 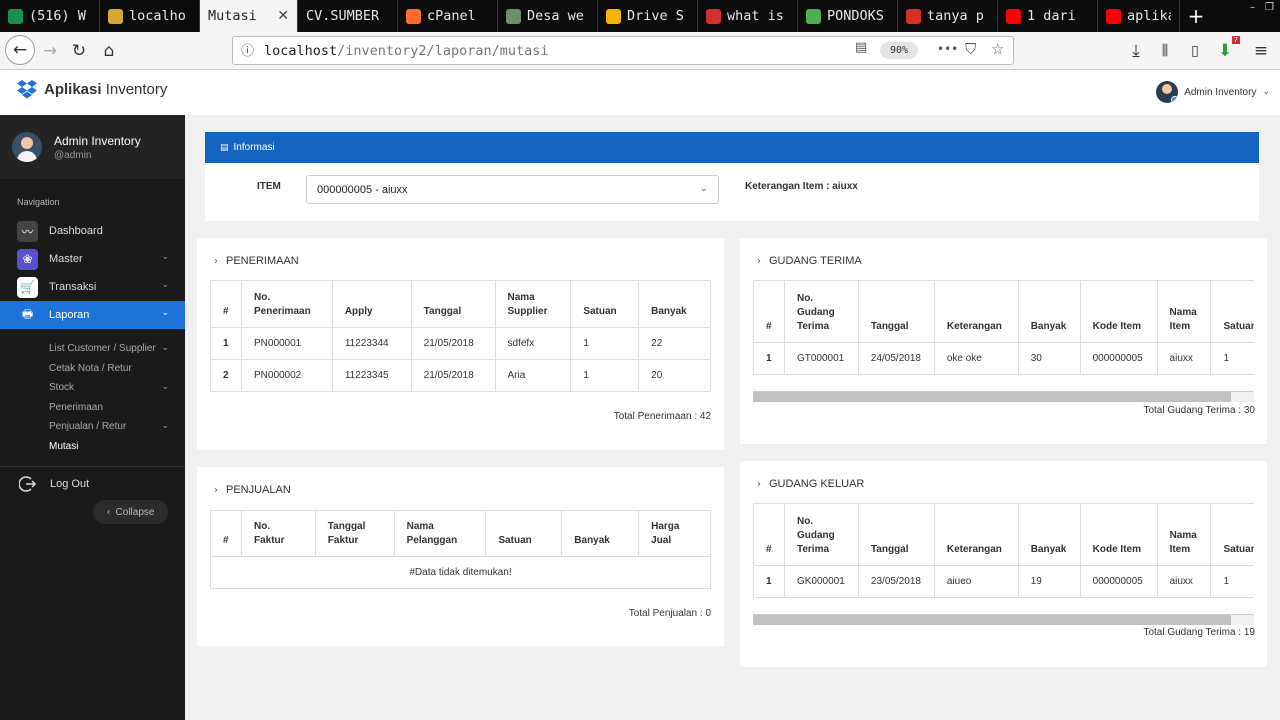 What do you see at coordinates (605, 304) in the screenshot?
I see `column-header: Satuan` at bounding box center [605, 304].